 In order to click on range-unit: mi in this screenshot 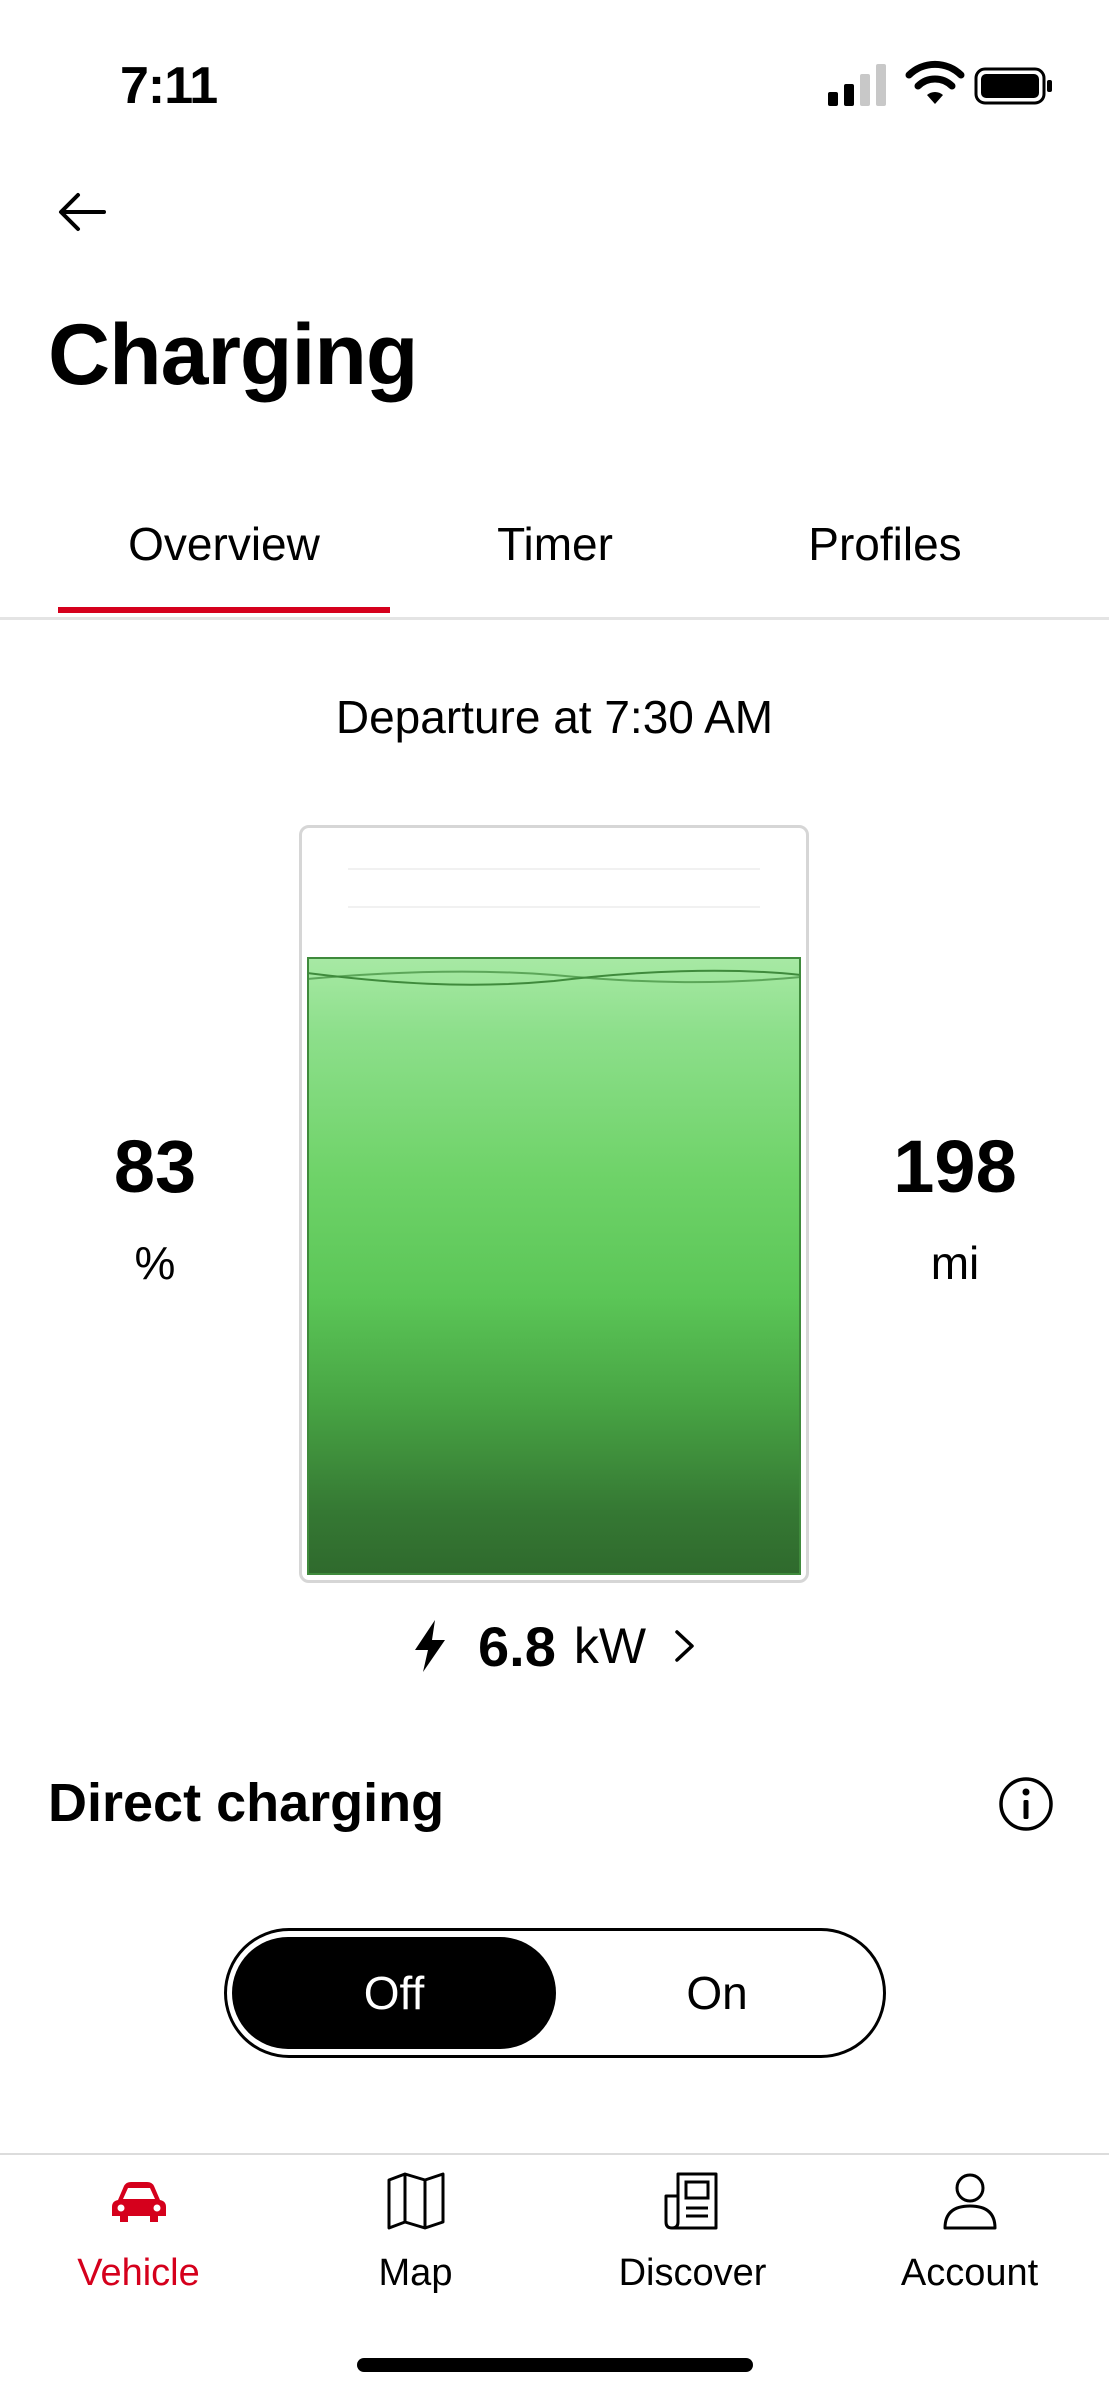, I will do `click(955, 1263)`.